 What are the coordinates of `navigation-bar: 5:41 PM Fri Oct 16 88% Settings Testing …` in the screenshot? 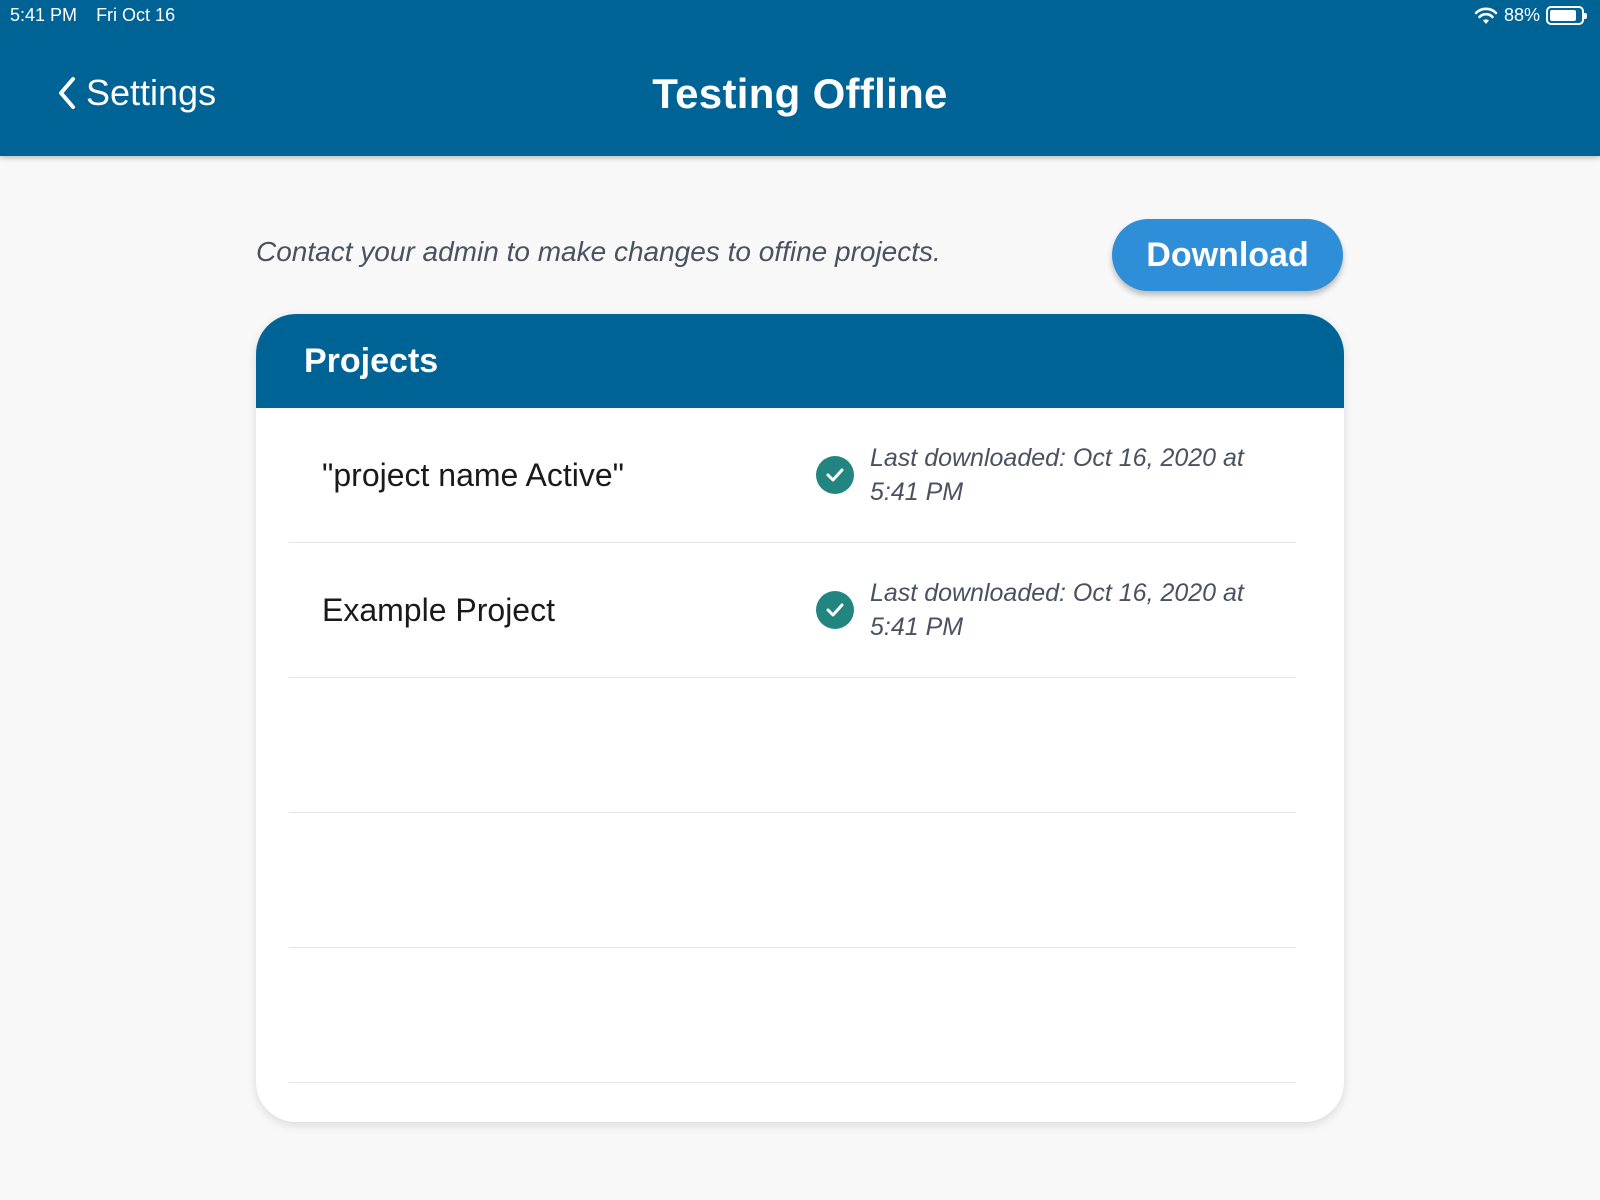 It's located at (800, 78).